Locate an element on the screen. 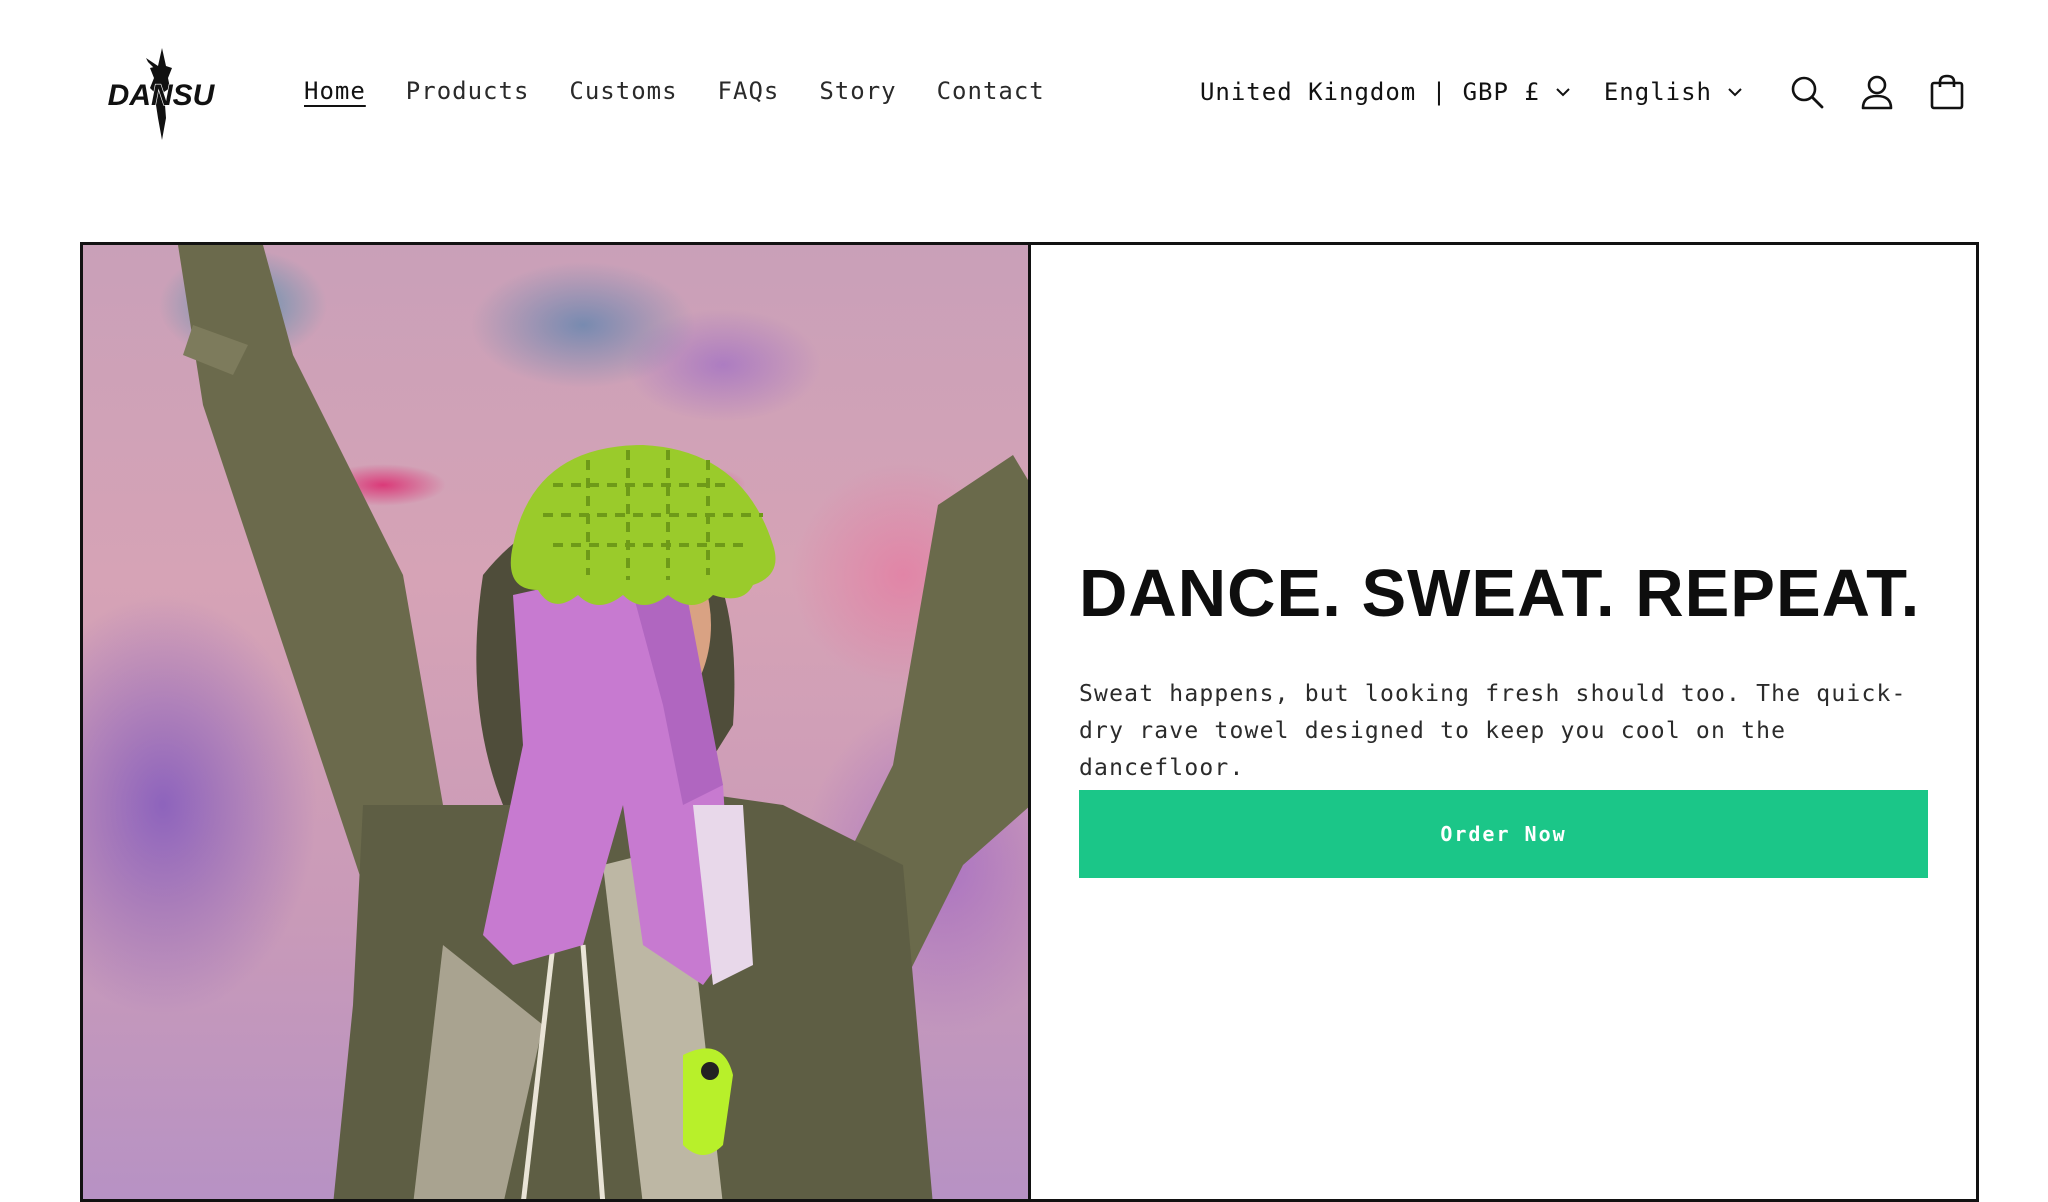 Image resolution: width=2048 pixels, height=1202 pixels. nav-story: Story is located at coordinates (857, 91).